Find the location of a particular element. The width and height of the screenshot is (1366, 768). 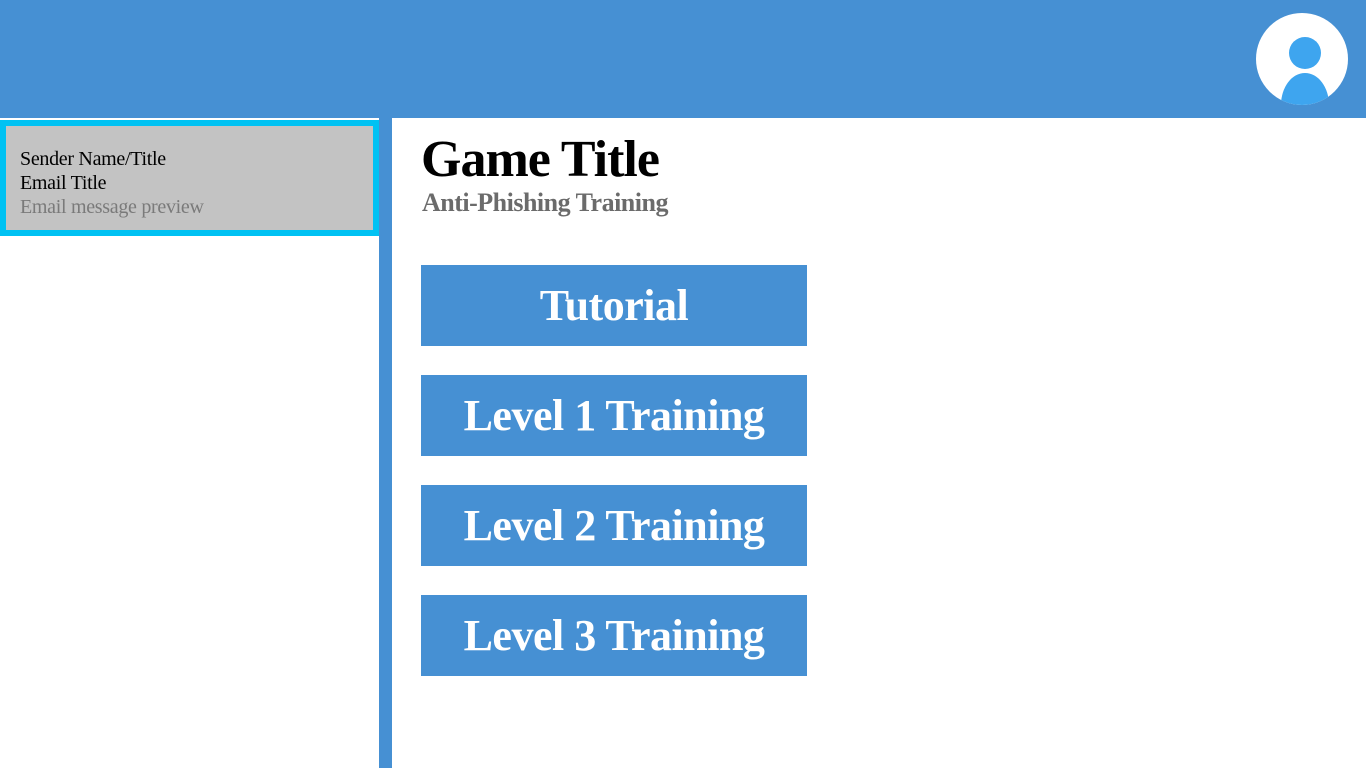

user-profile-icon is located at coordinates (1305, 71).